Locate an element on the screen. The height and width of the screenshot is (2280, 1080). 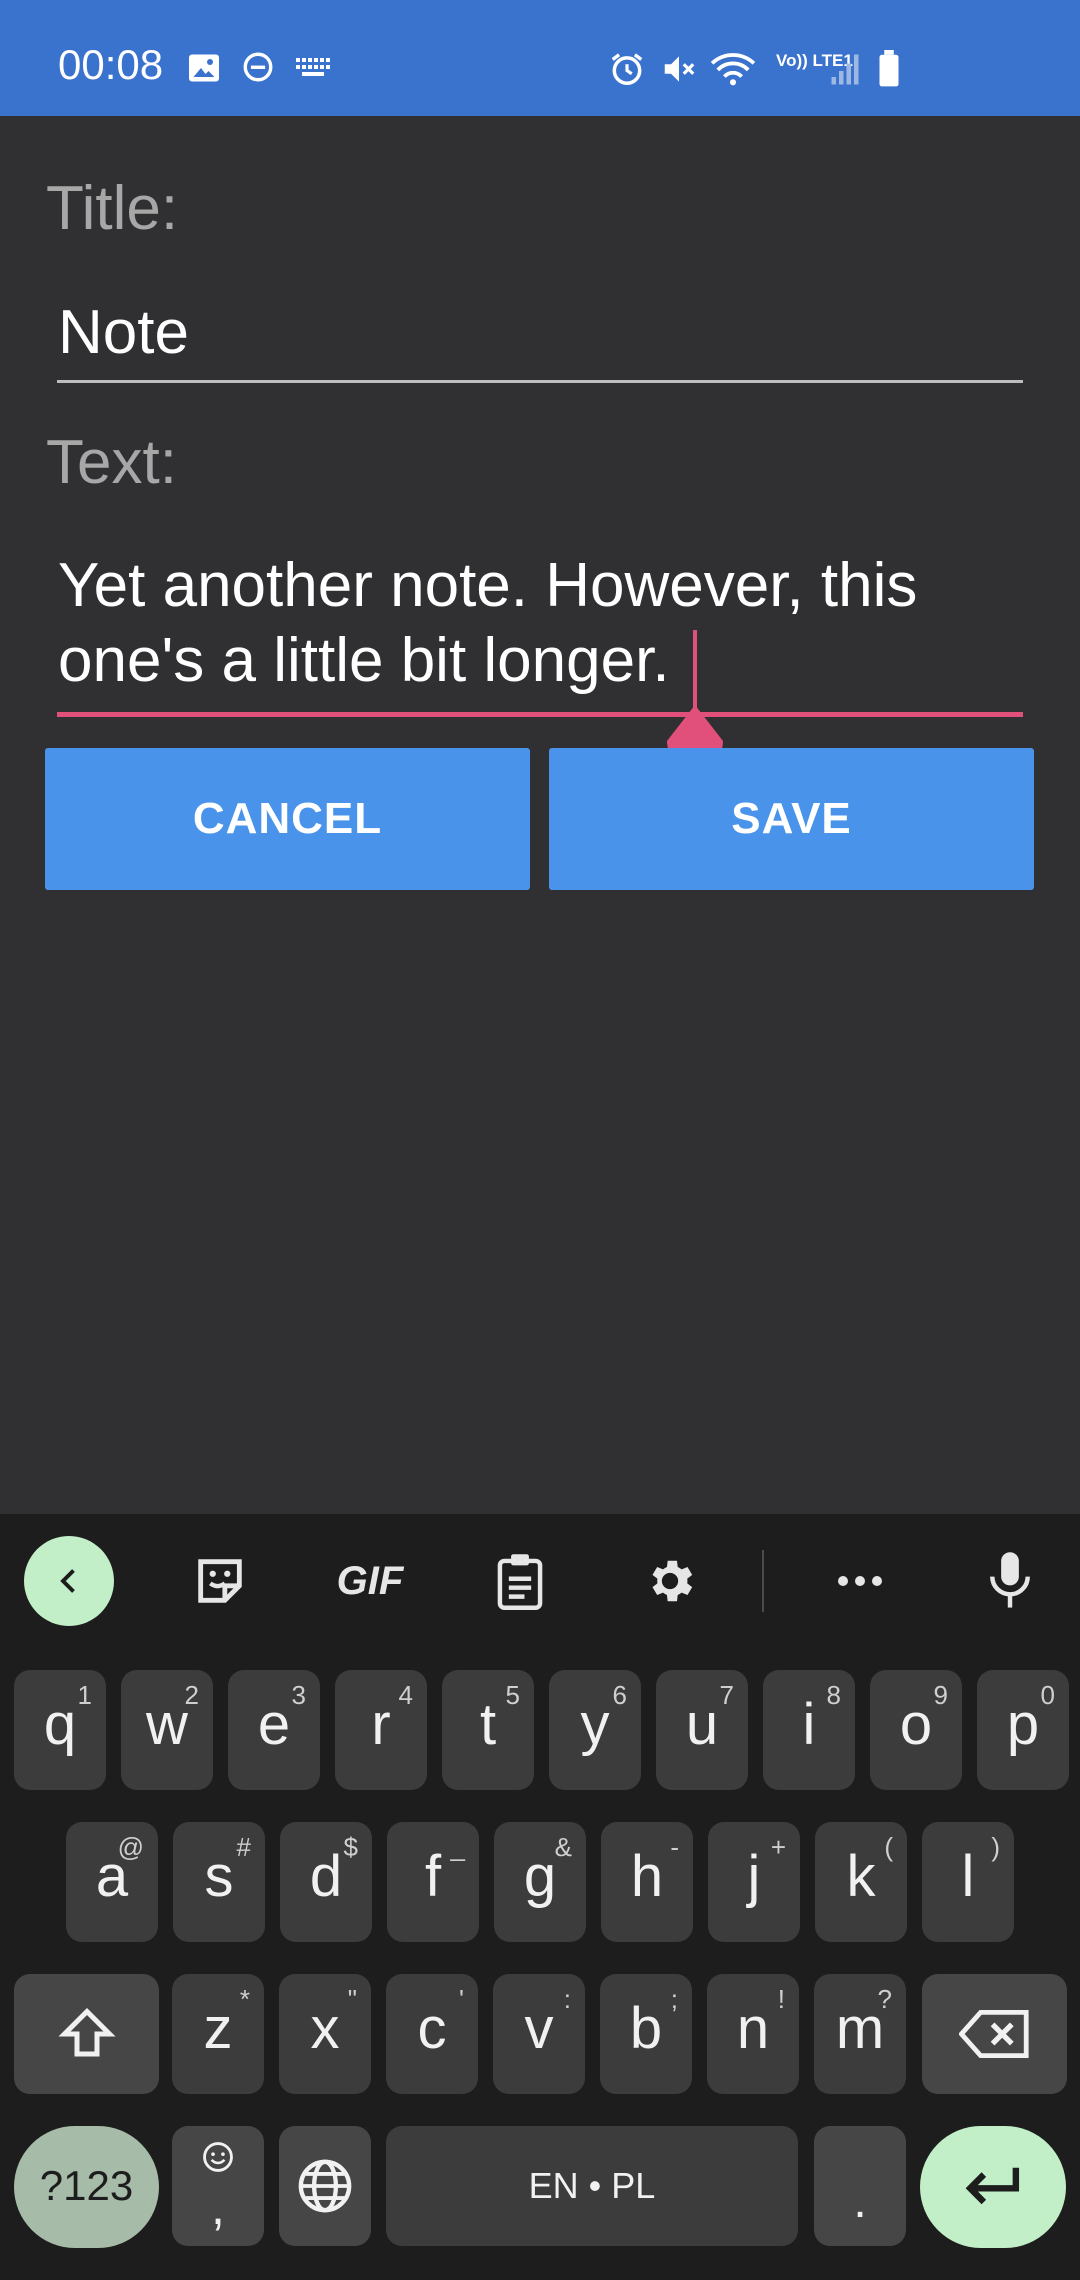
settings-icon is located at coordinates (670, 1581).